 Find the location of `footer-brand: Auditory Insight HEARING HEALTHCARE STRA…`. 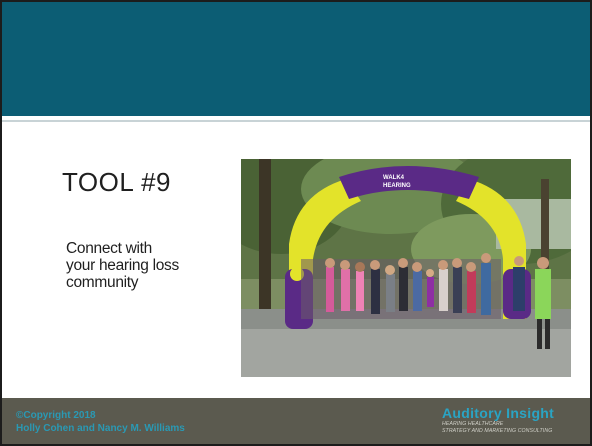

footer-brand: Auditory Insight HEARING HEALTHCARE STRA… is located at coordinates (510, 420).